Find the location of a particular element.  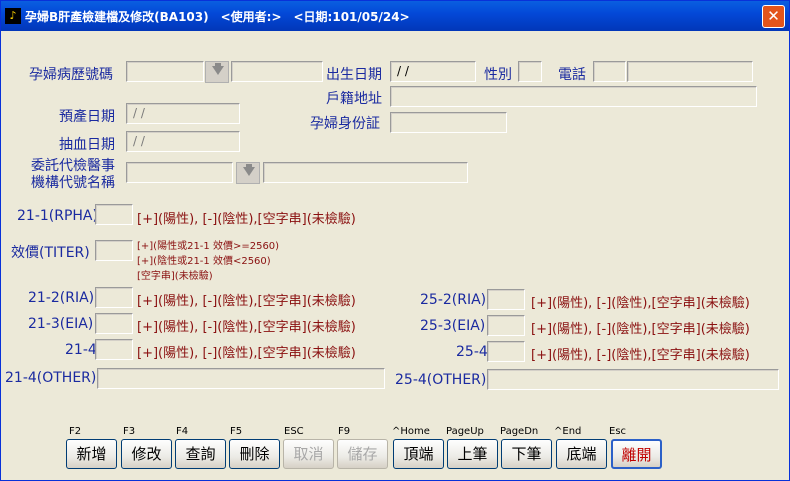

ria25-label: 25-2(RIA) is located at coordinates (453, 300).